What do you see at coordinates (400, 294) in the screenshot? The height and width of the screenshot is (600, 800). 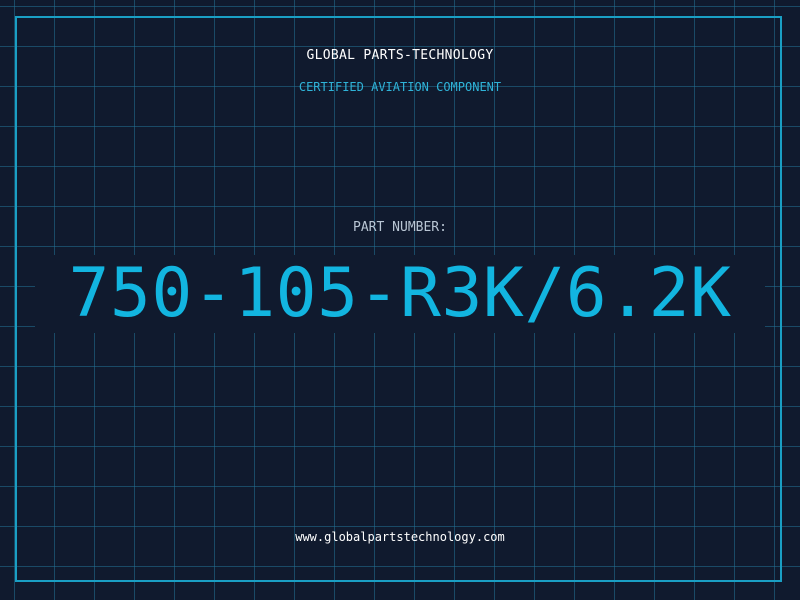 I see `part-number-value: 750-105-R3K/6.2K` at bounding box center [400, 294].